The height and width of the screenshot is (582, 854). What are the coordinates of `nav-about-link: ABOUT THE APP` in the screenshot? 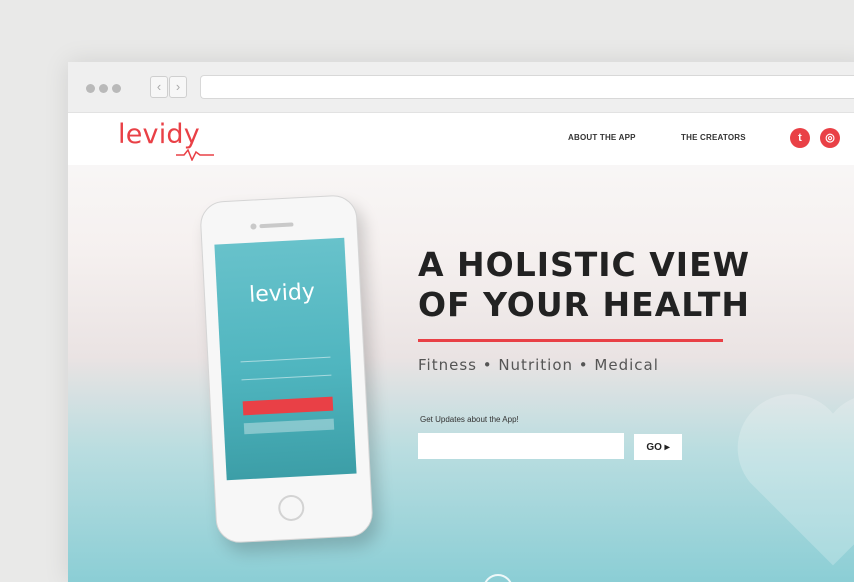 It's located at (602, 137).